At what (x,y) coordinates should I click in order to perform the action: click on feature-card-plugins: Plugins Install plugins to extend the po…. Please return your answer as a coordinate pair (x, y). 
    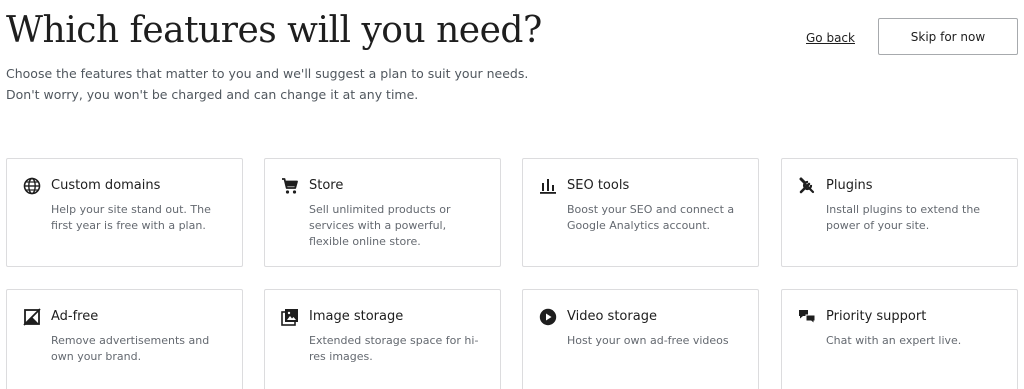
    Looking at the image, I should click on (899, 212).